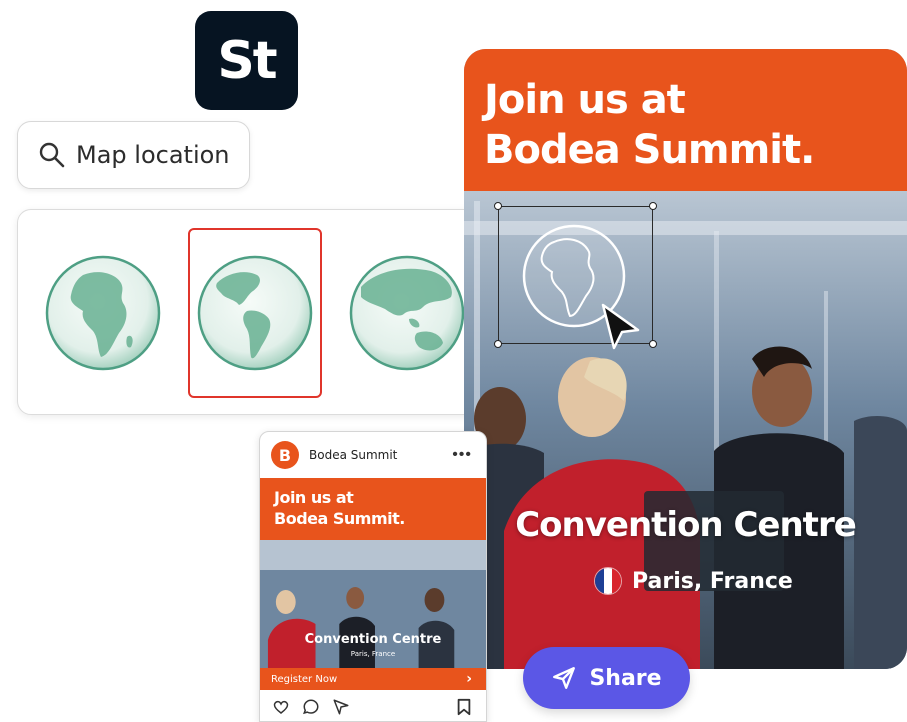 The image size is (907, 722). Describe the element at coordinates (285, 455) in the screenshot. I see `avatar: B` at that location.